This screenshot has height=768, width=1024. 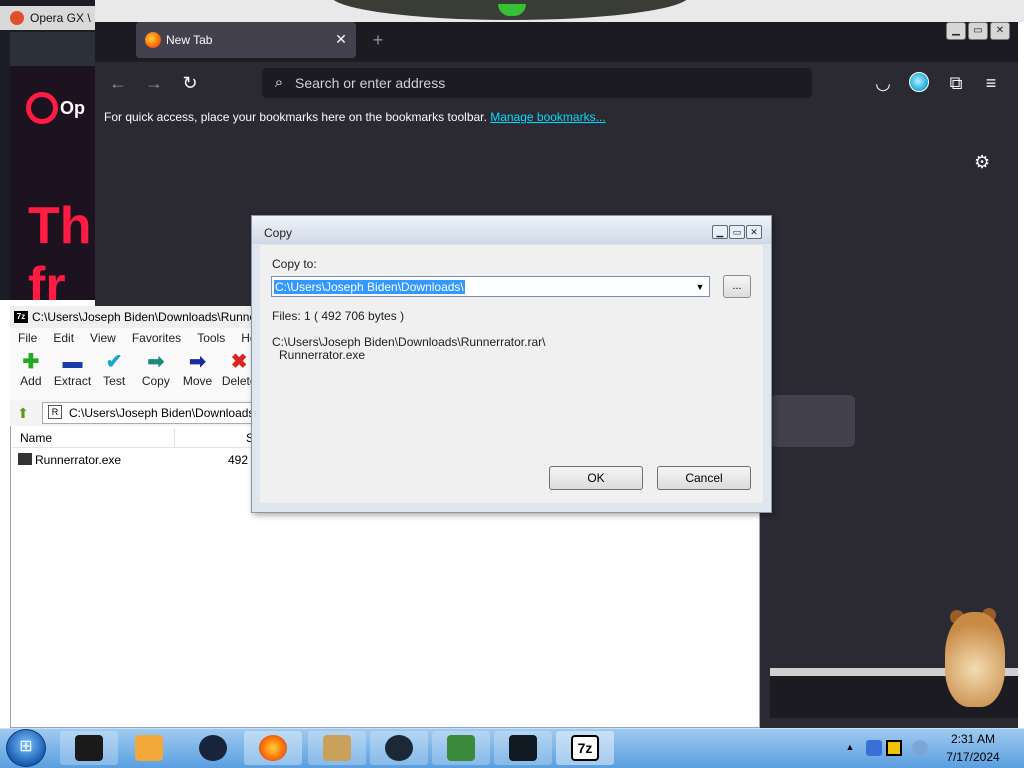 I want to click on copy-to-path-value: C:\Users\Joseph Biden\Downloads\, so click(x=369, y=287).